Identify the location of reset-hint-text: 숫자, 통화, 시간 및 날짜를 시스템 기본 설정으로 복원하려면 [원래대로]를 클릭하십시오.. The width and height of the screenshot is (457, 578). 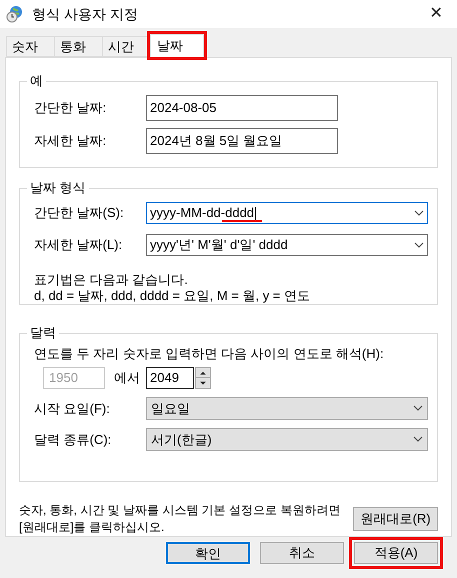
(180, 519).